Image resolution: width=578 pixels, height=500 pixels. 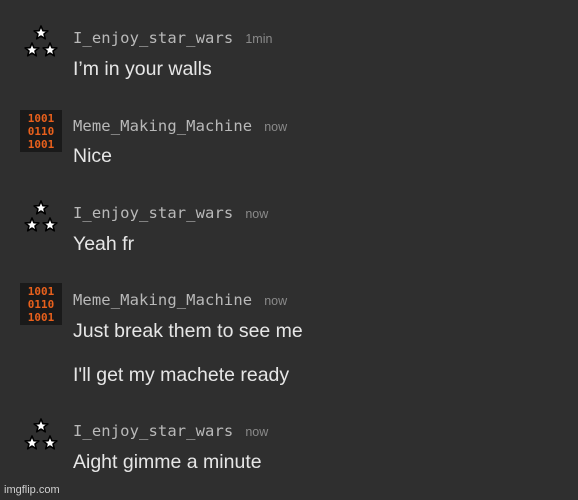 I want to click on message-text: Aight gimme a minute, so click(x=167, y=462).